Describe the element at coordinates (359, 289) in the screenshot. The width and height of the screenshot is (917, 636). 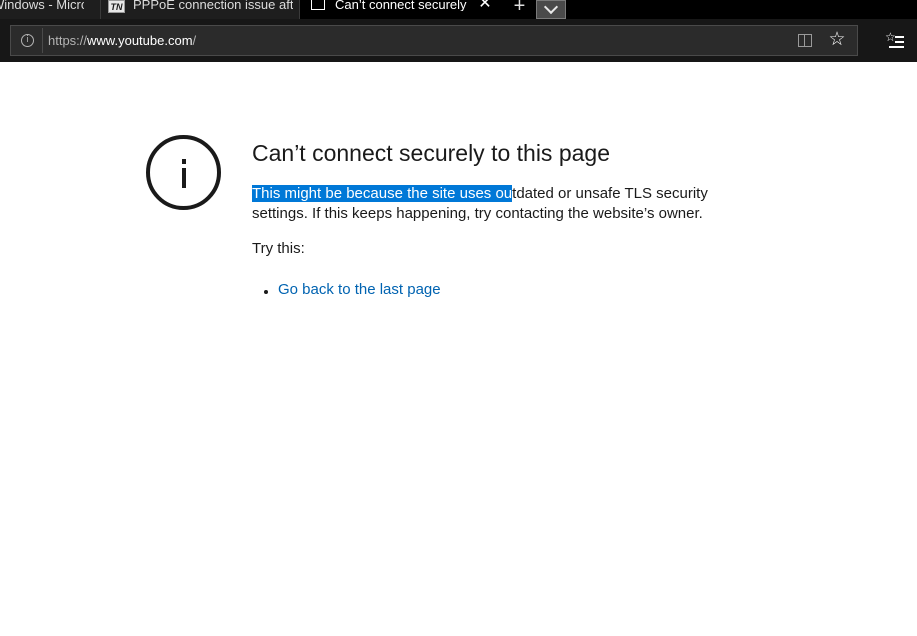
I see `go-back-link: Go back to the last page` at that location.